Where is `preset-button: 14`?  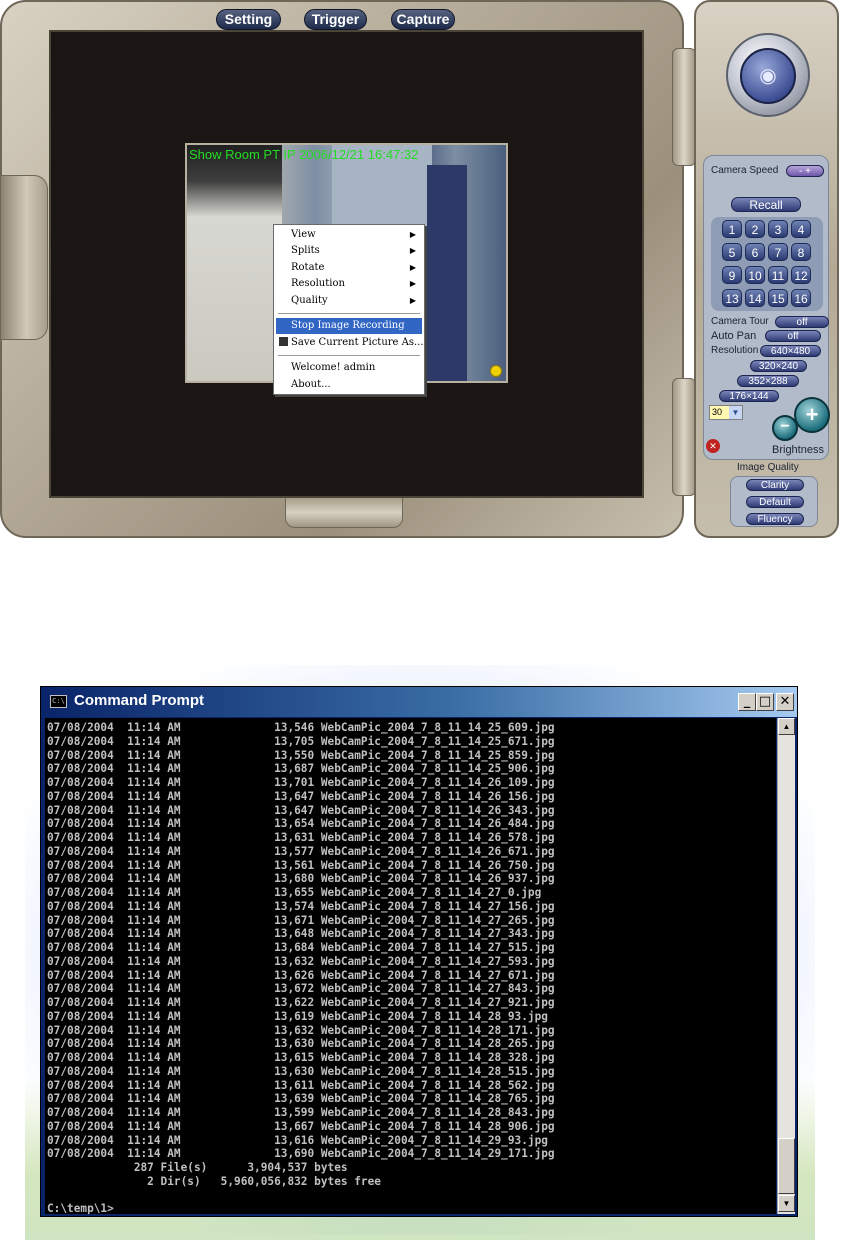 preset-button: 14 is located at coordinates (755, 298).